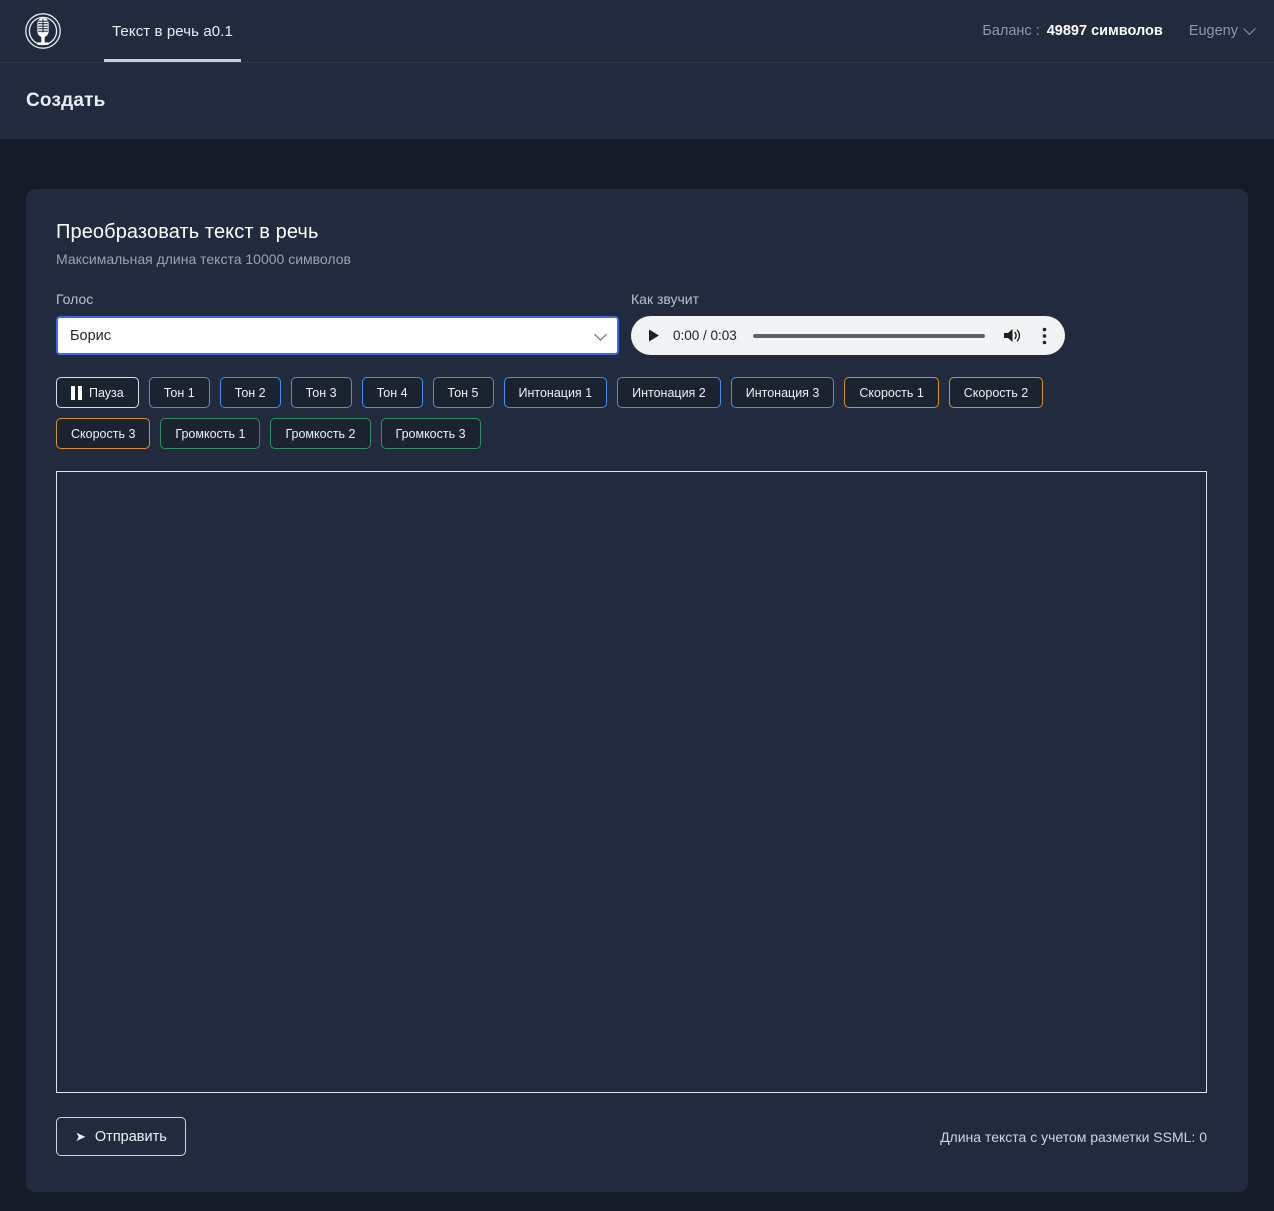 The width and height of the screenshot is (1274, 1211). I want to click on submit-button: ➤ Отправить, so click(121, 1136).